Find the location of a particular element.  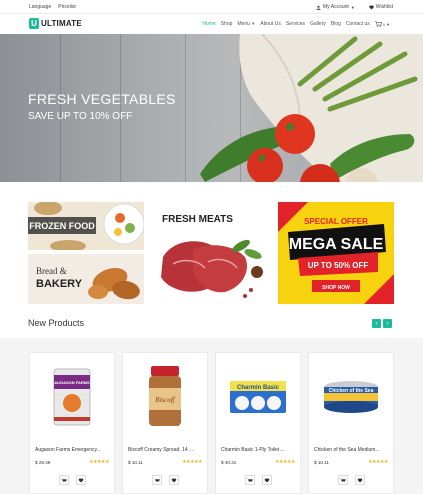

nav-services: Services is located at coordinates (295, 24).